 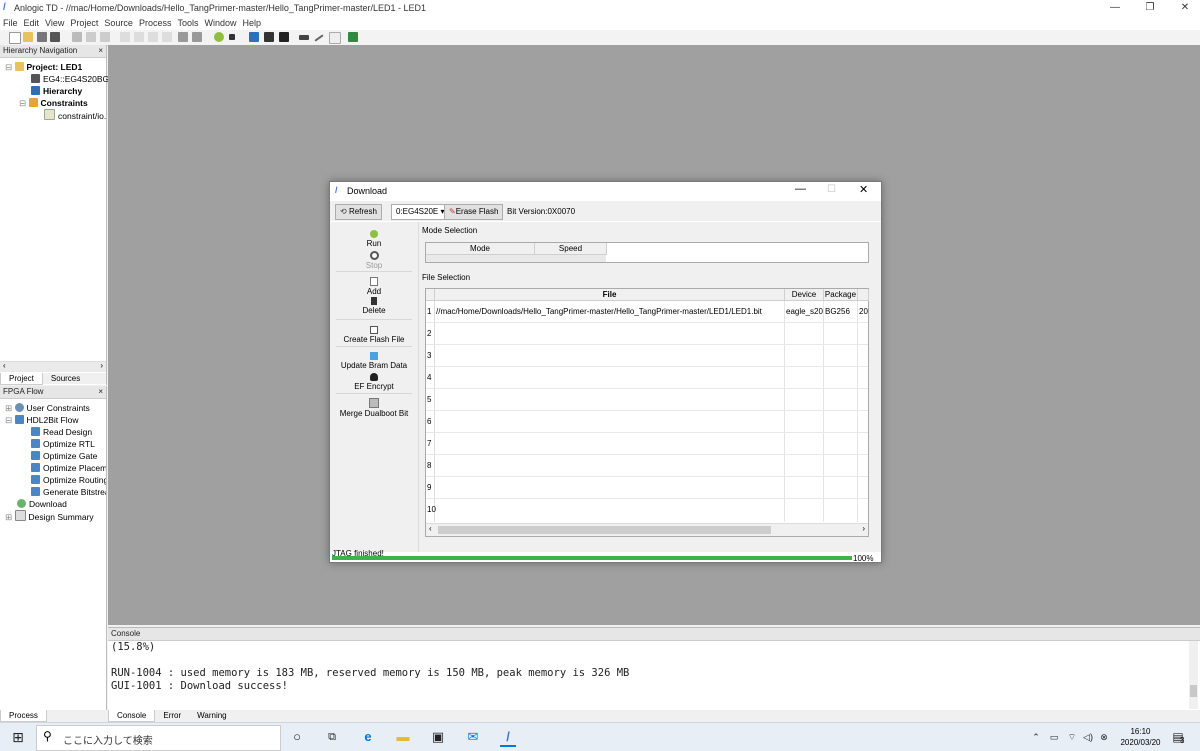 What do you see at coordinates (28, 37) in the screenshot?
I see `open-folder-icon` at bounding box center [28, 37].